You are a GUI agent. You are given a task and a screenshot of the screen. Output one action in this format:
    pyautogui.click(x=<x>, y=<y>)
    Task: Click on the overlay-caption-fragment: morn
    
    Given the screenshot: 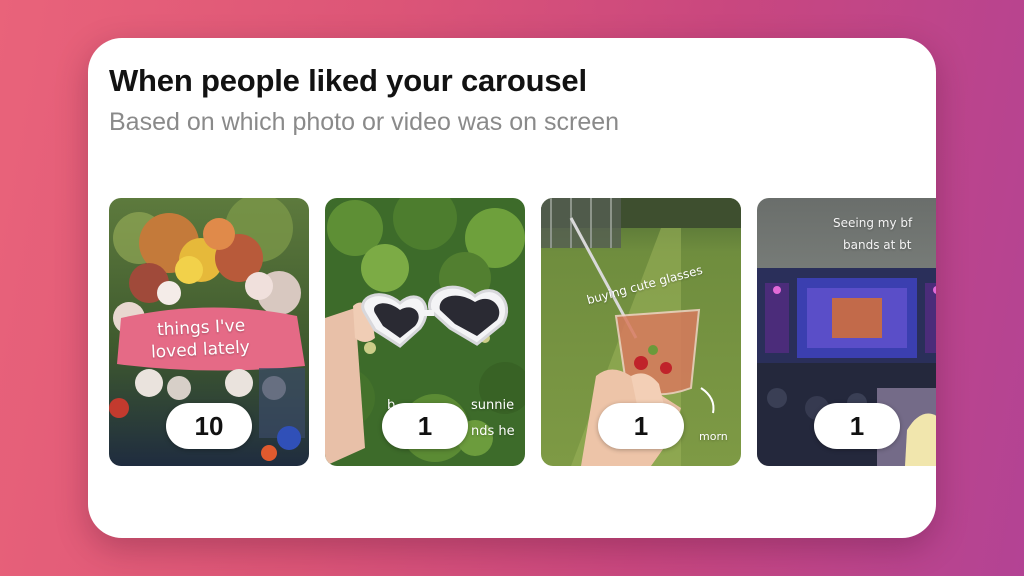 What is the action you would take?
    pyautogui.click(x=713, y=436)
    